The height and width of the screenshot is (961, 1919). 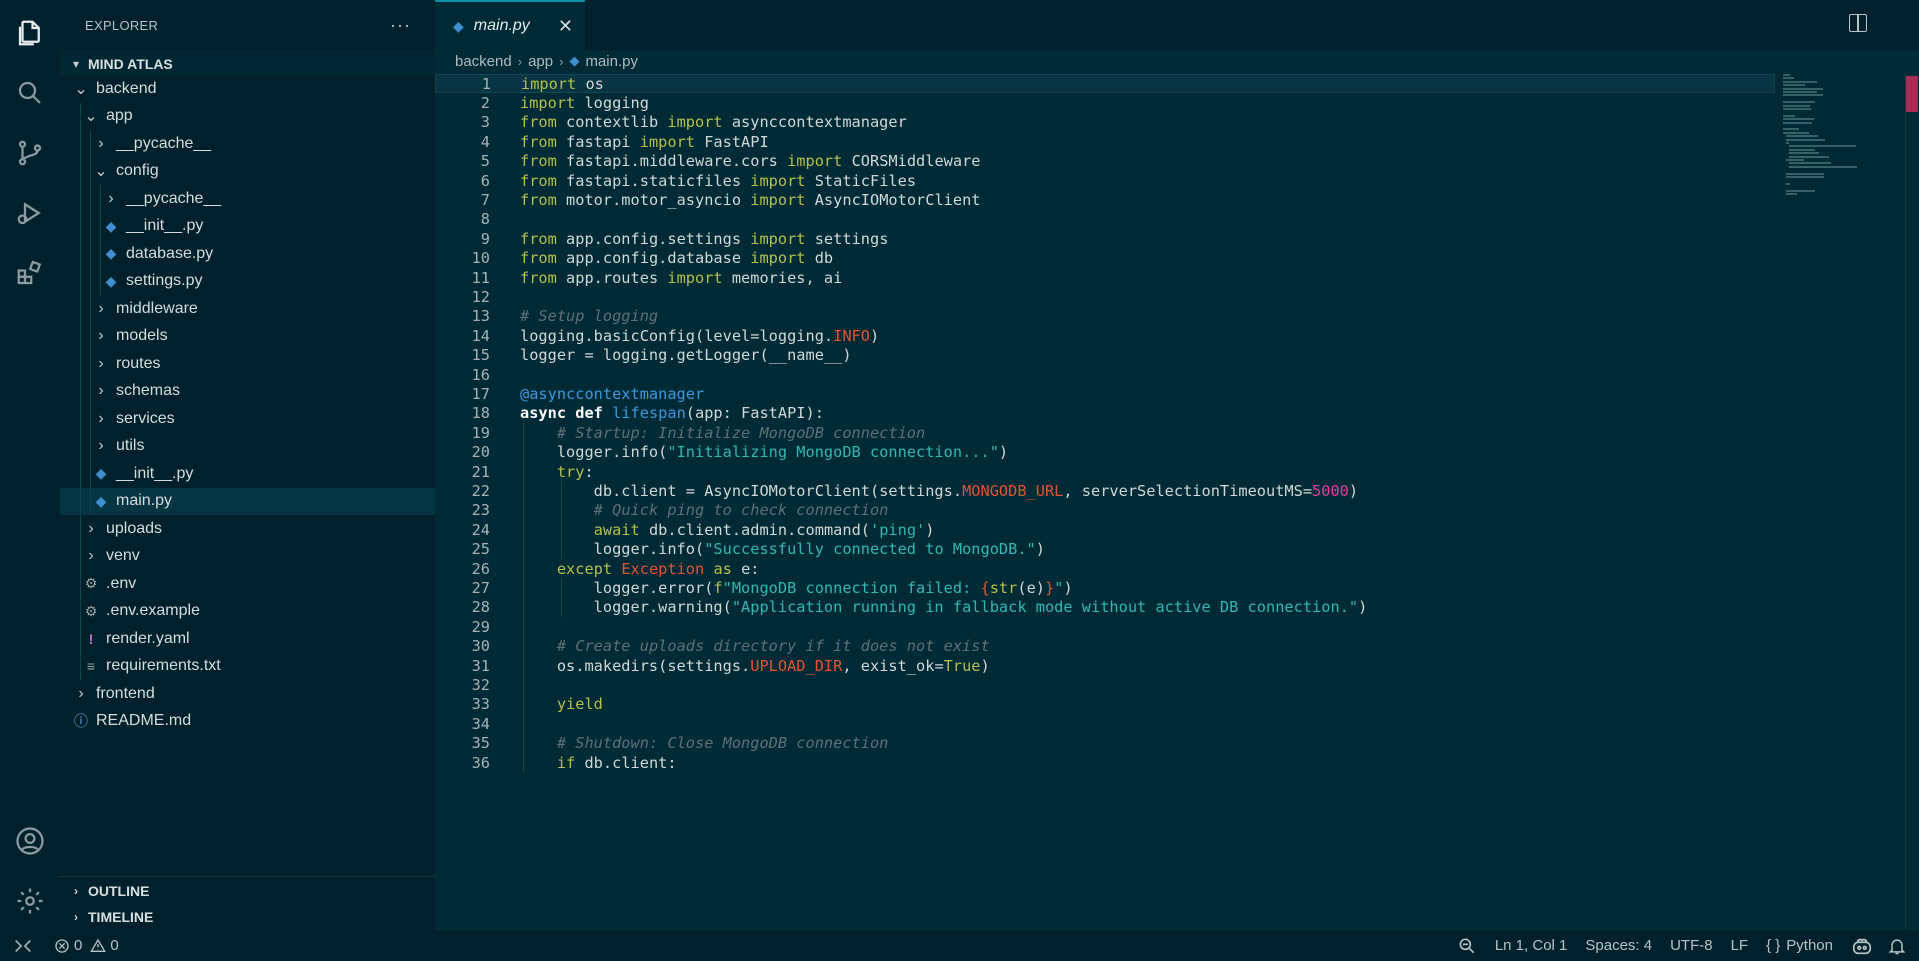 I want to click on tree-folder: ⌄ config, so click(x=247, y=171).